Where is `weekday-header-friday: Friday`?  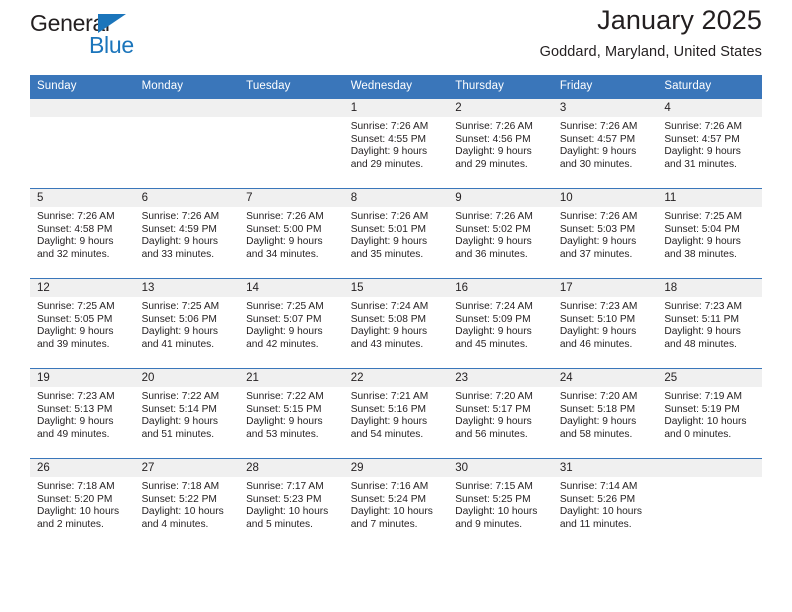
weekday-header-friday: Friday is located at coordinates (605, 87).